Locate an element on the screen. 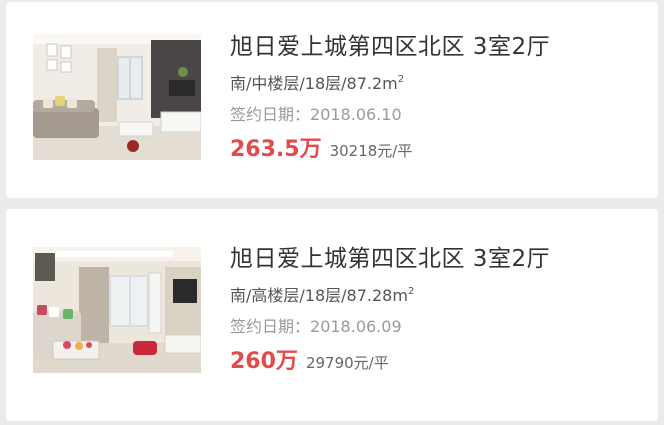 The width and height of the screenshot is (664, 425). sign-date-row: 签约日期：2018.06.10 is located at coordinates (390, 115).